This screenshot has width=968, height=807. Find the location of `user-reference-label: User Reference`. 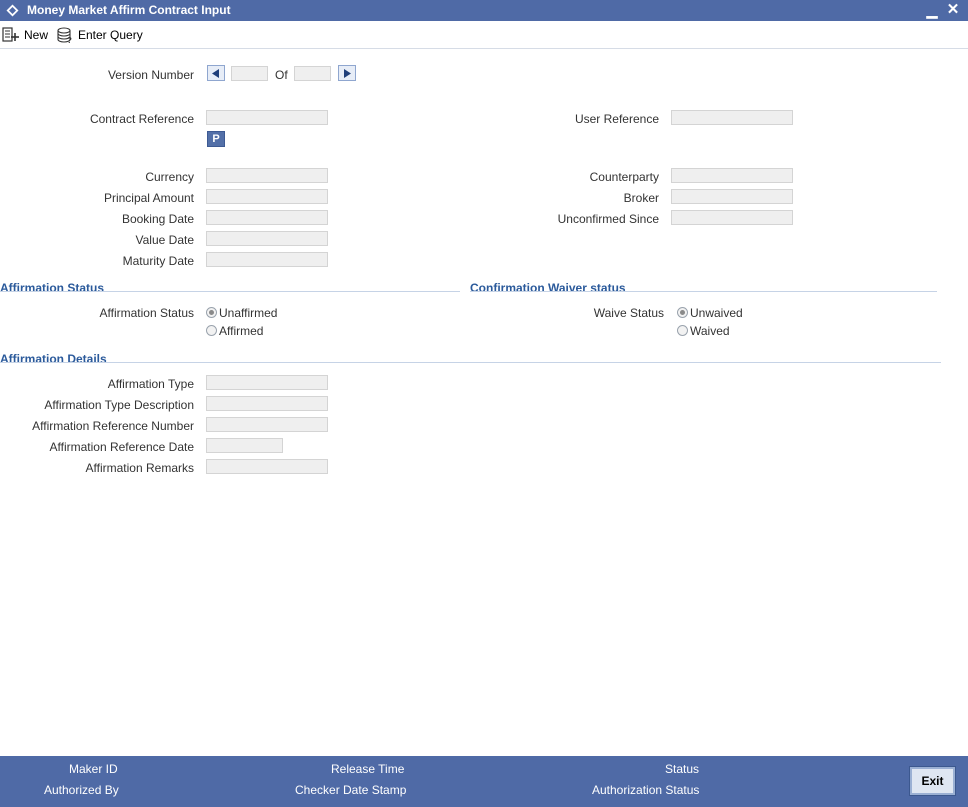

user-reference-label: User Reference is located at coordinates (616, 119).